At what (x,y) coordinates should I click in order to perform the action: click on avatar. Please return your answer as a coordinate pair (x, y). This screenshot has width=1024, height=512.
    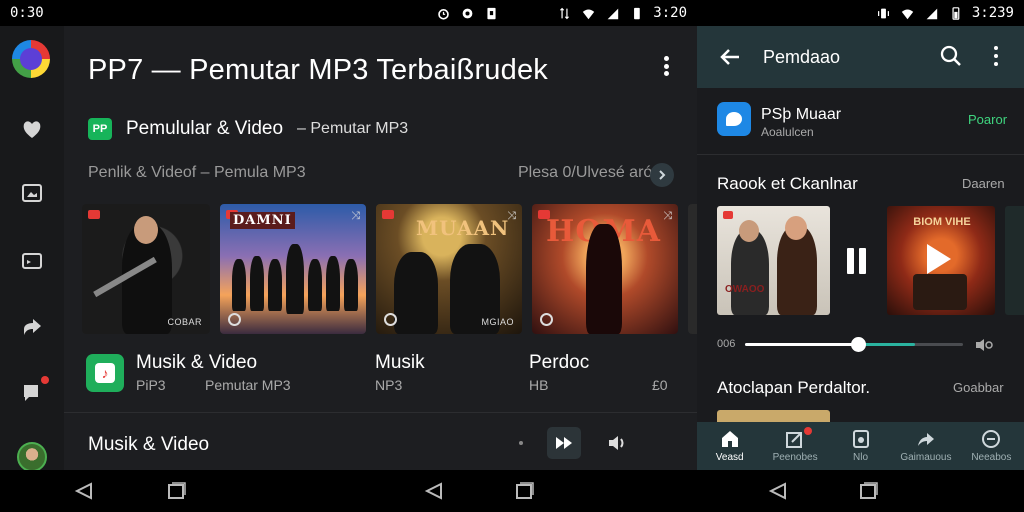
    Looking at the image, I should click on (32, 457).